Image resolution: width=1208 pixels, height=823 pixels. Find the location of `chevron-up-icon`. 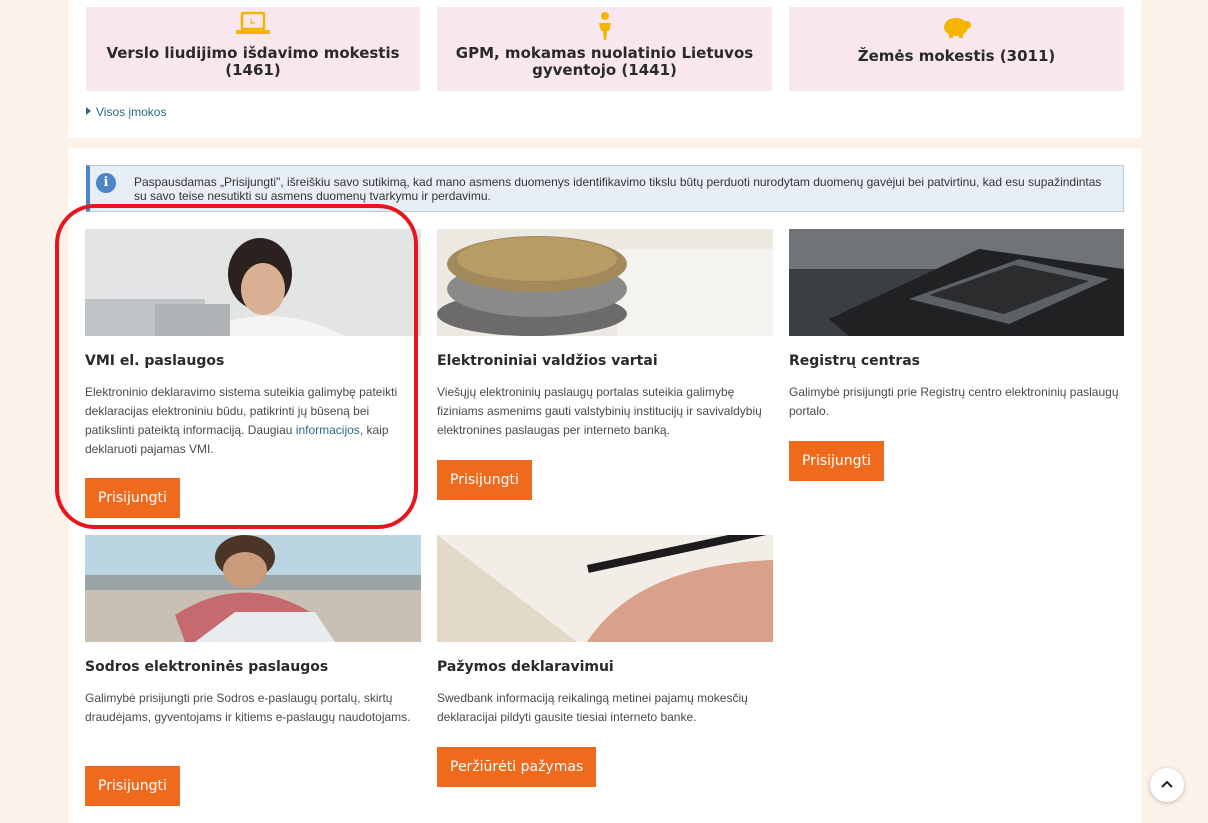

chevron-up-icon is located at coordinates (1167, 784).